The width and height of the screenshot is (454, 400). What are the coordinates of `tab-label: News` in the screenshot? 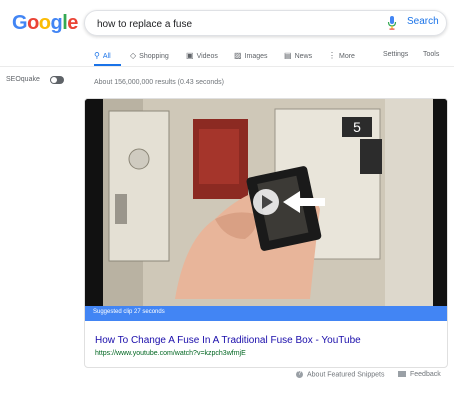 It's located at (303, 56).